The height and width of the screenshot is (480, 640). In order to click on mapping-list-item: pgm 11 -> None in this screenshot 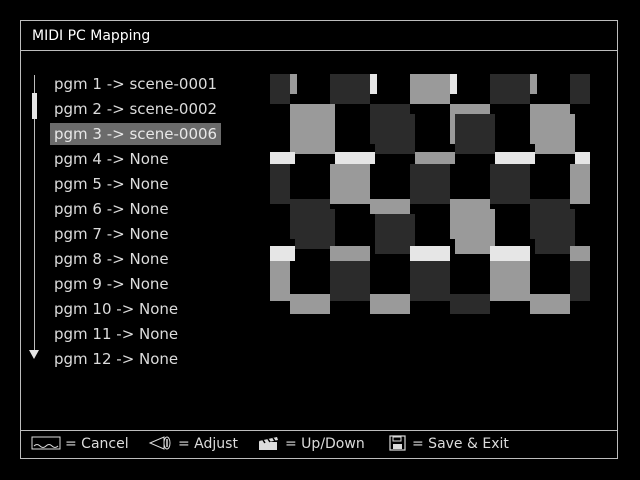, I will do `click(135, 334)`.